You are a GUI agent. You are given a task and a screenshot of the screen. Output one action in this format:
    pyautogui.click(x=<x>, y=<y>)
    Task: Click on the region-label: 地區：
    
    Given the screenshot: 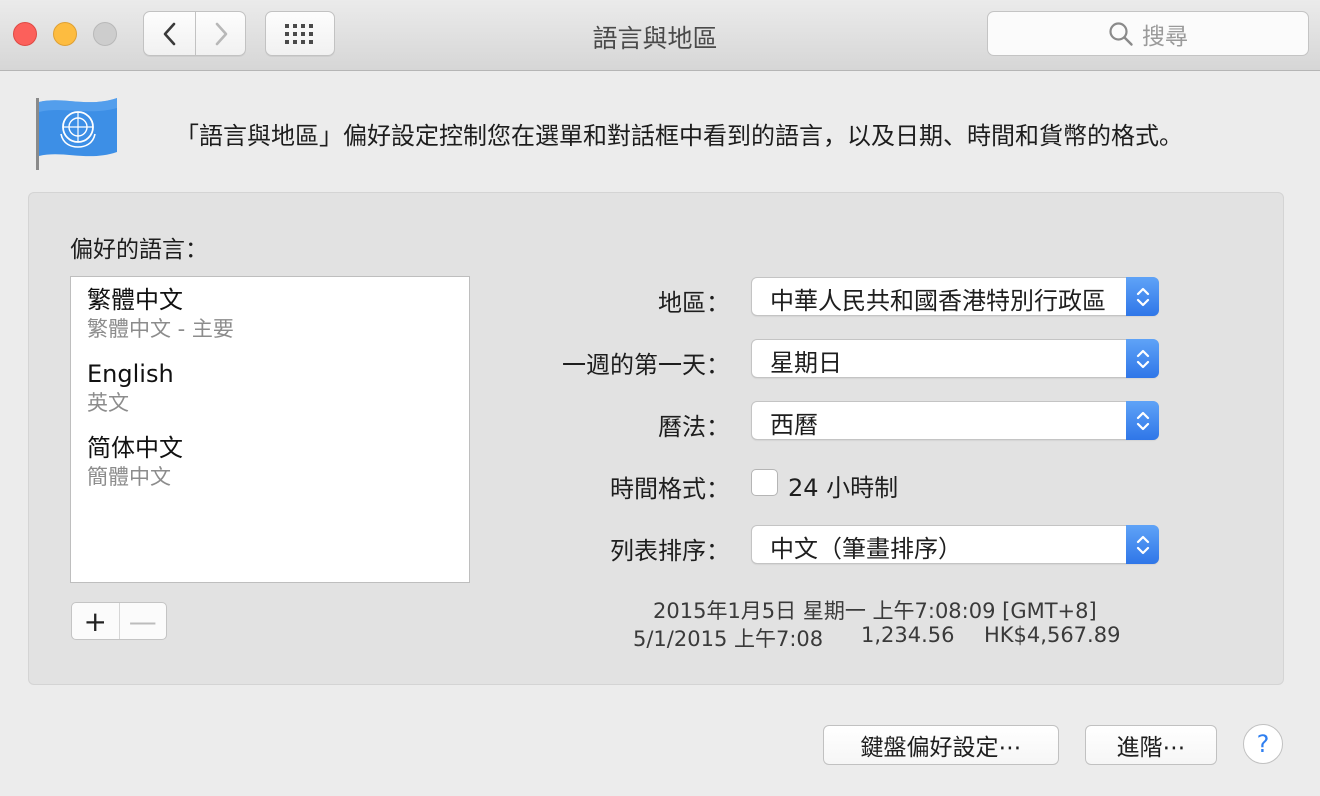 What is the action you would take?
    pyautogui.click(x=694, y=303)
    